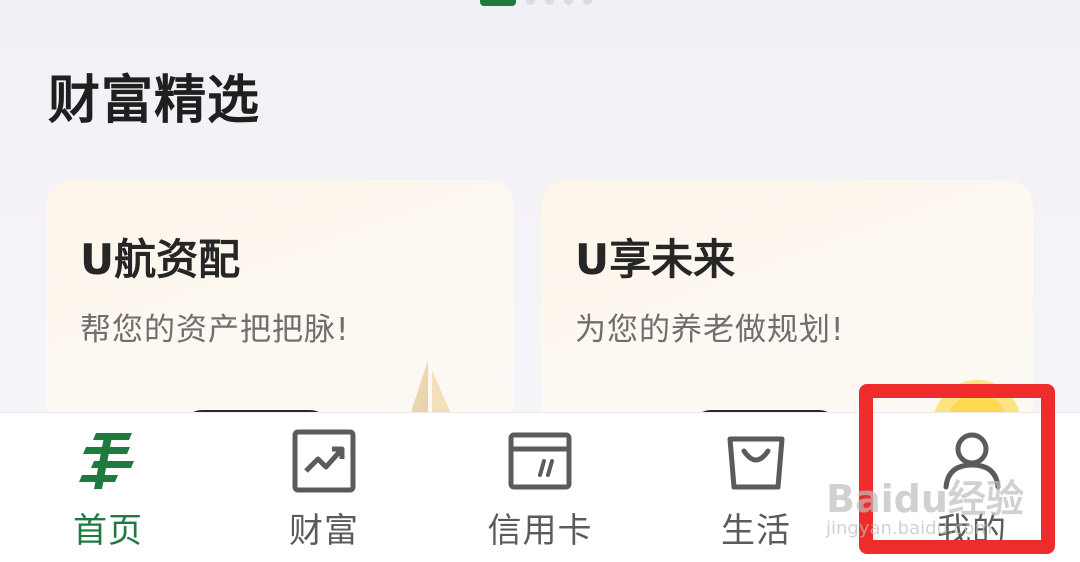  What do you see at coordinates (540, 461) in the screenshot?
I see `card-icon` at bounding box center [540, 461].